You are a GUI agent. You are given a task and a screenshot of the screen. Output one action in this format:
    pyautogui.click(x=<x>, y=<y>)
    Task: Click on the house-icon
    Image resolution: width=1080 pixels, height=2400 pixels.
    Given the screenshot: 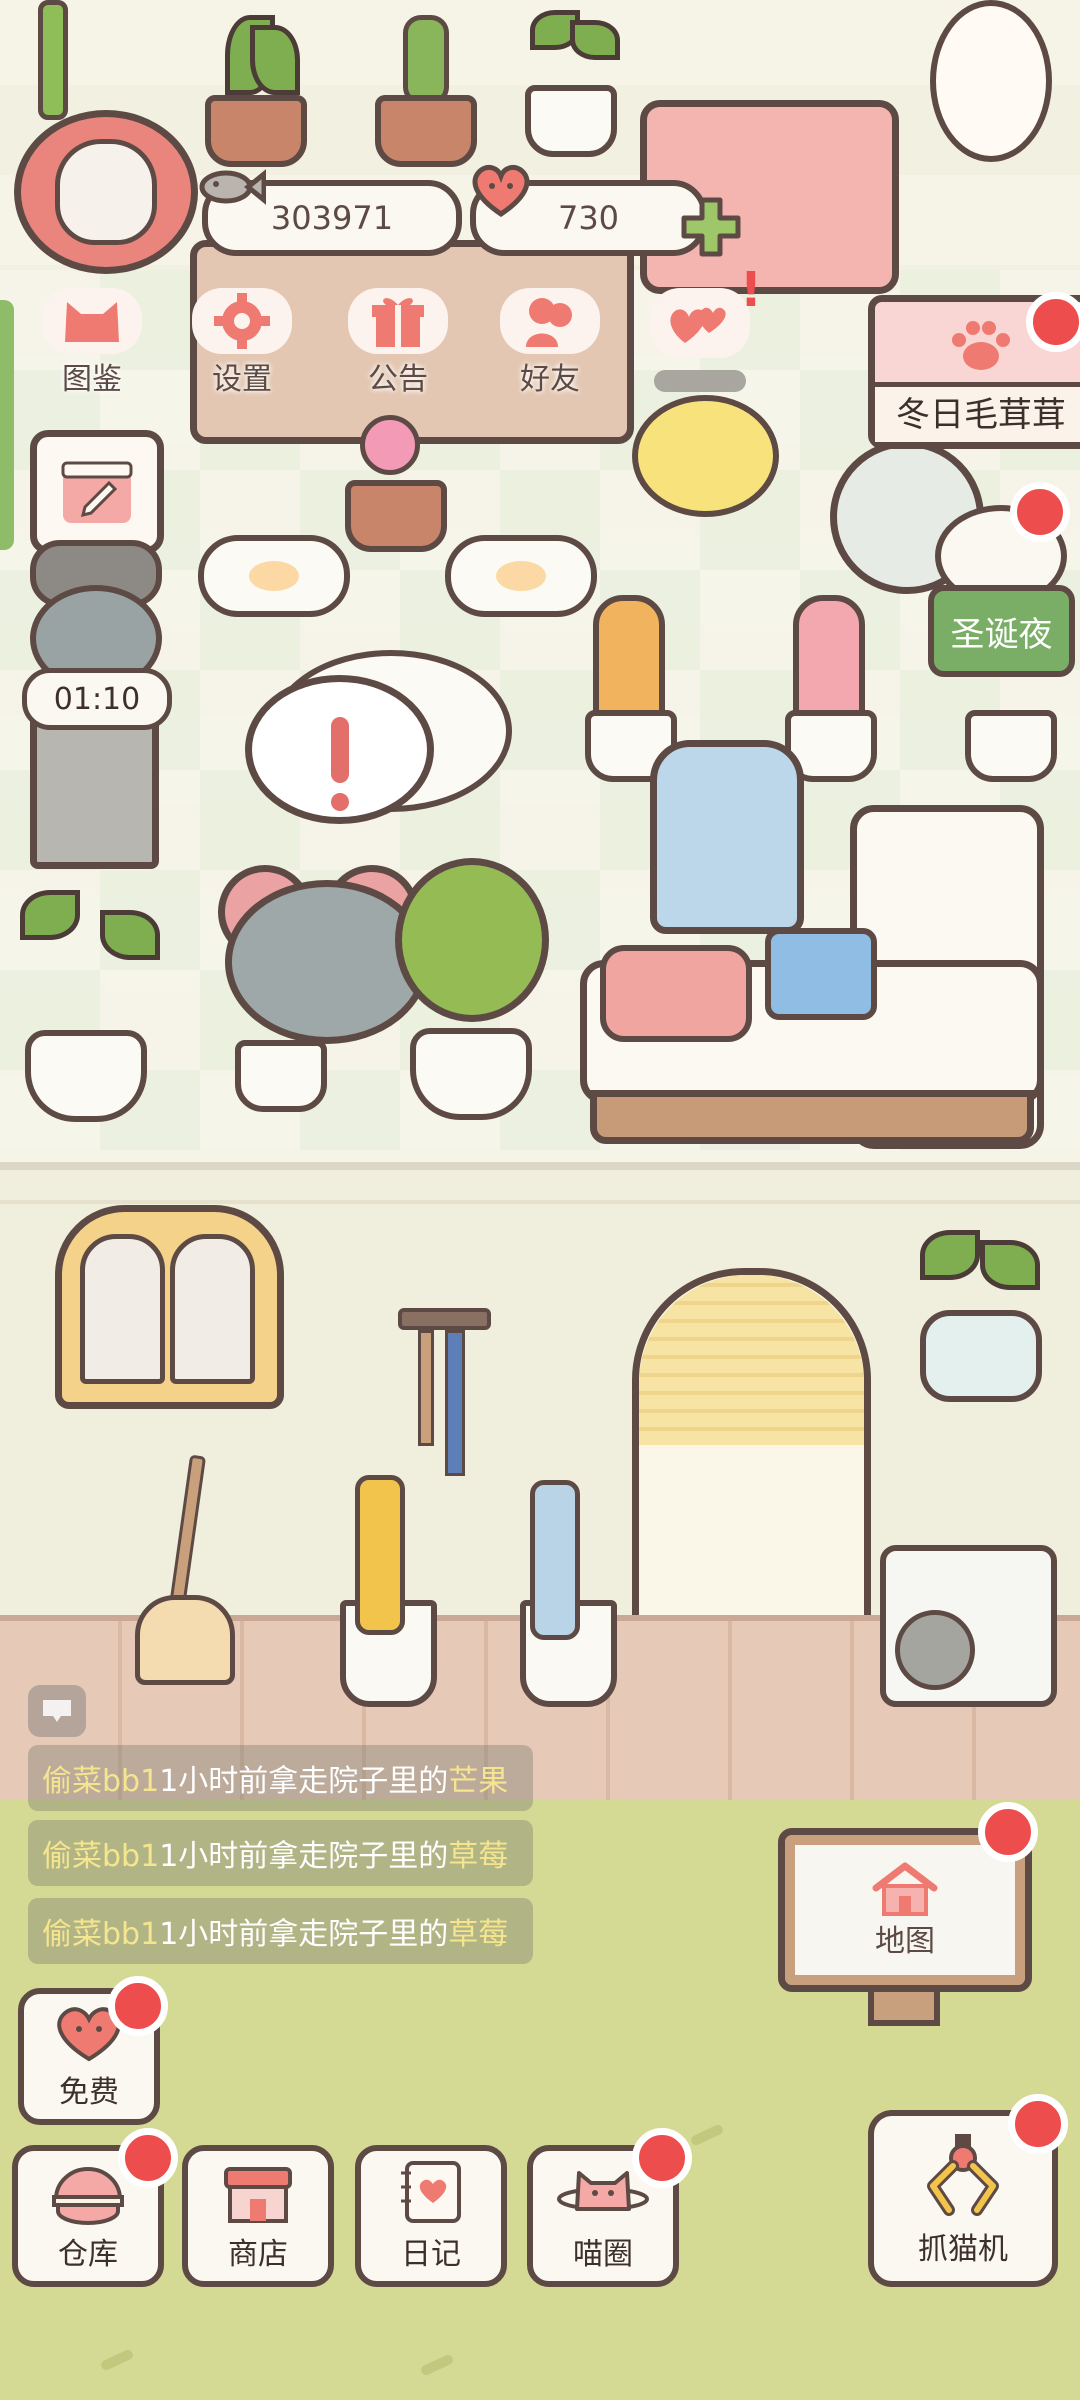 What is the action you would take?
    pyautogui.click(x=905, y=1889)
    